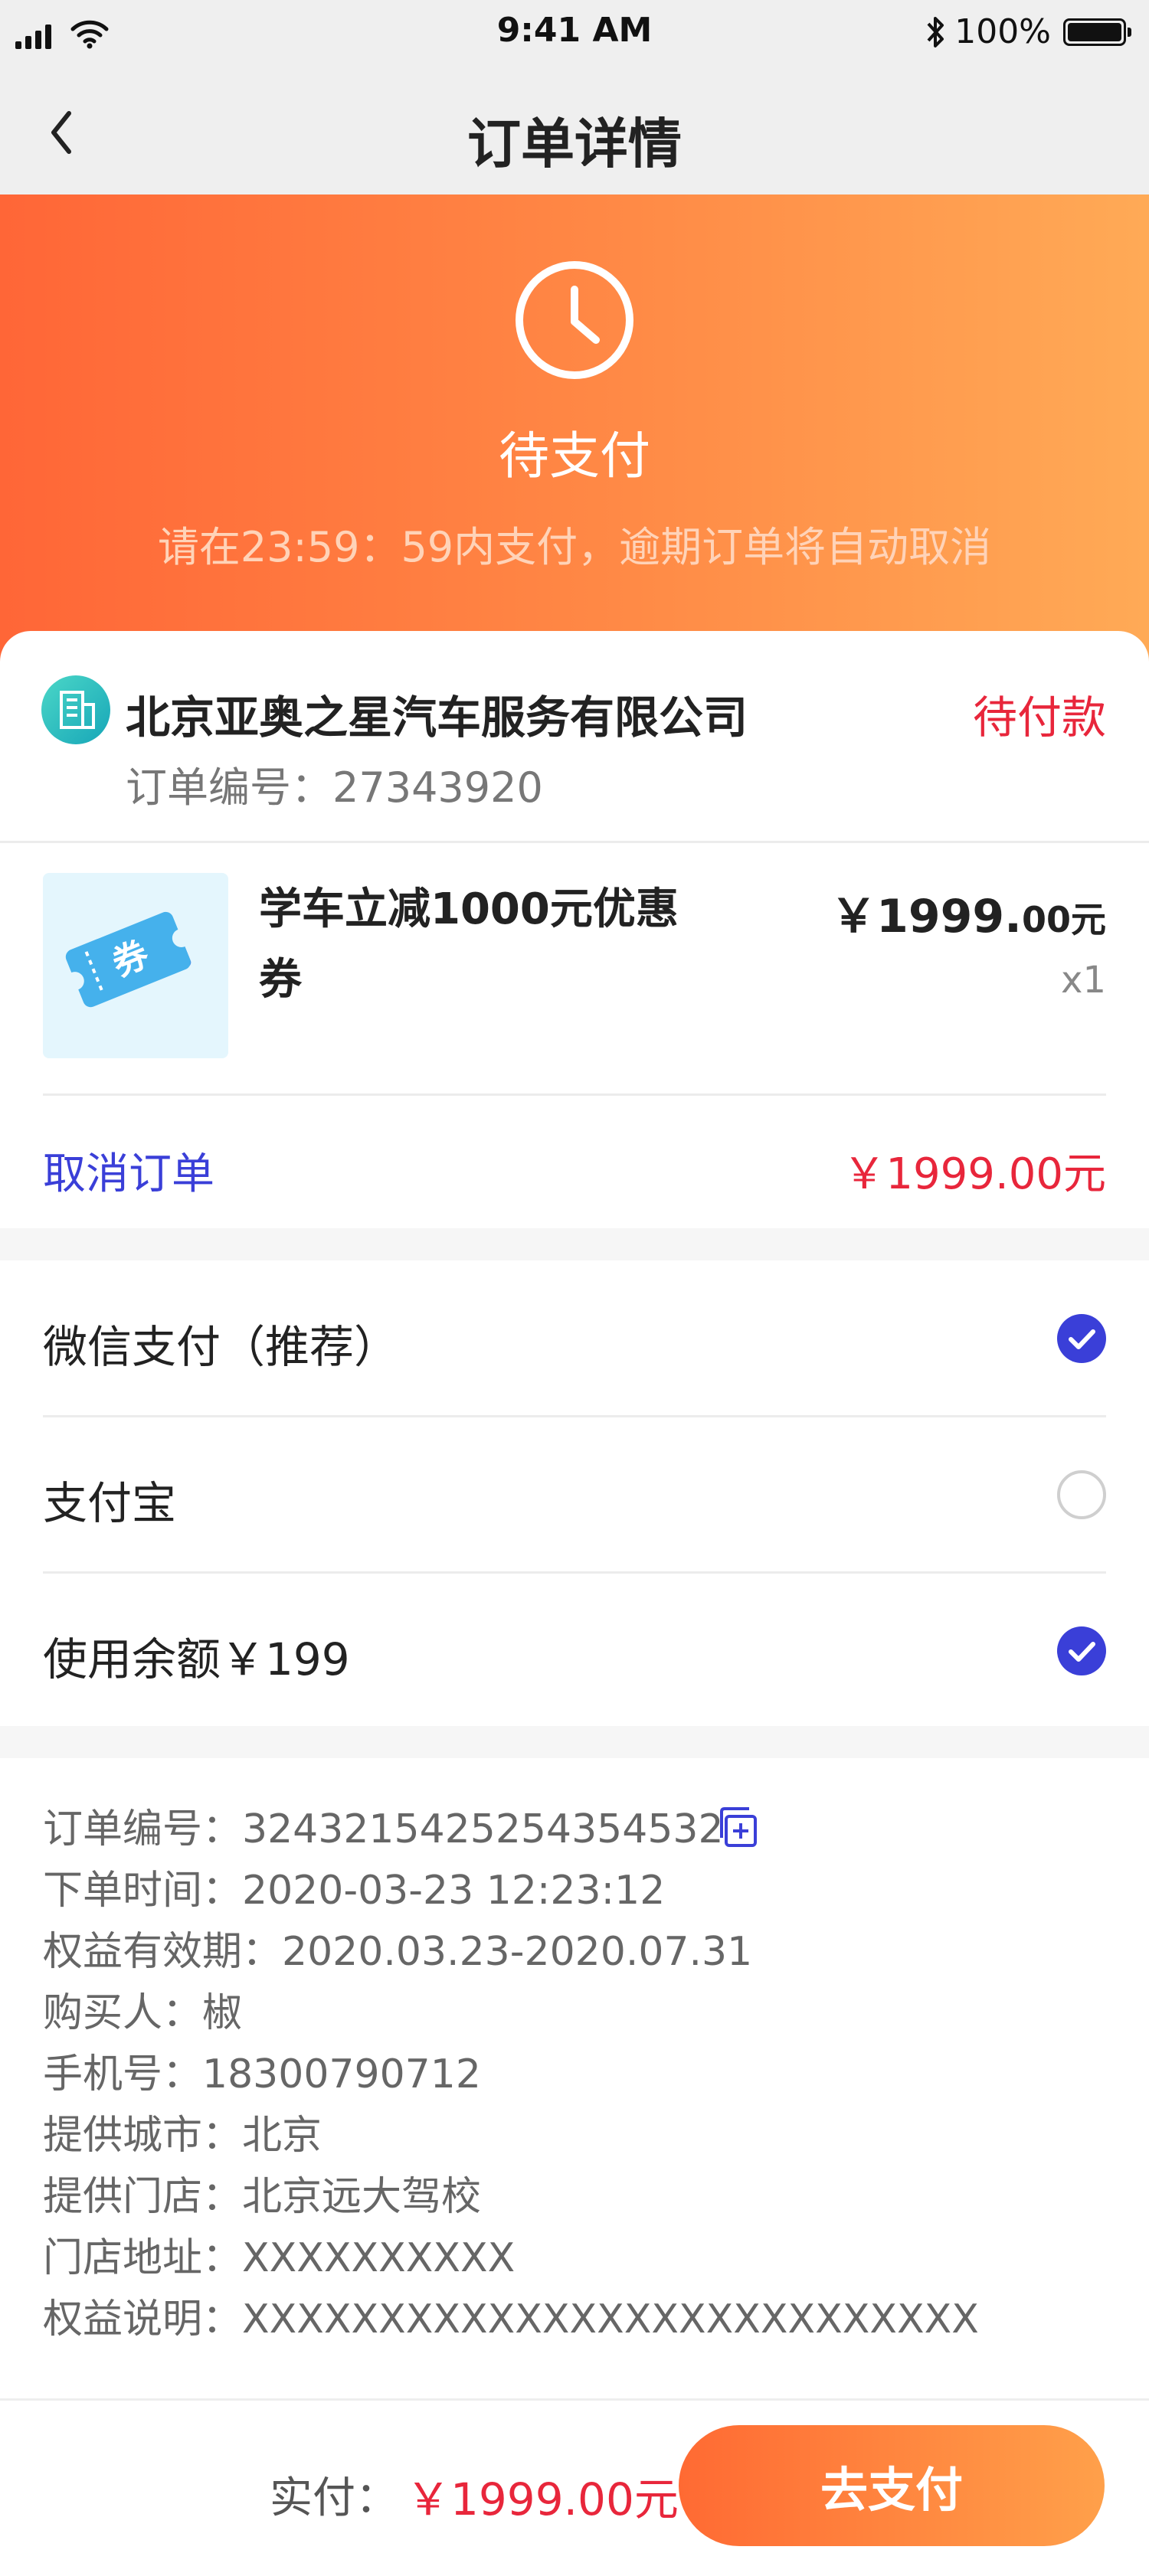 This screenshot has width=1149, height=2576. I want to click on clock-icon, so click(574, 320).